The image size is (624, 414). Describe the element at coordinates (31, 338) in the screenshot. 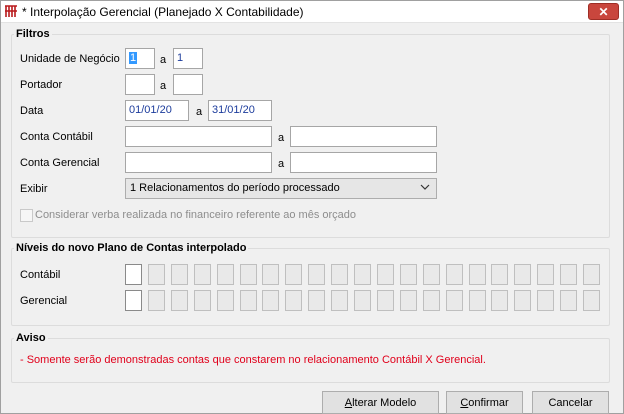

I see `aviso-legend: Aviso` at that location.